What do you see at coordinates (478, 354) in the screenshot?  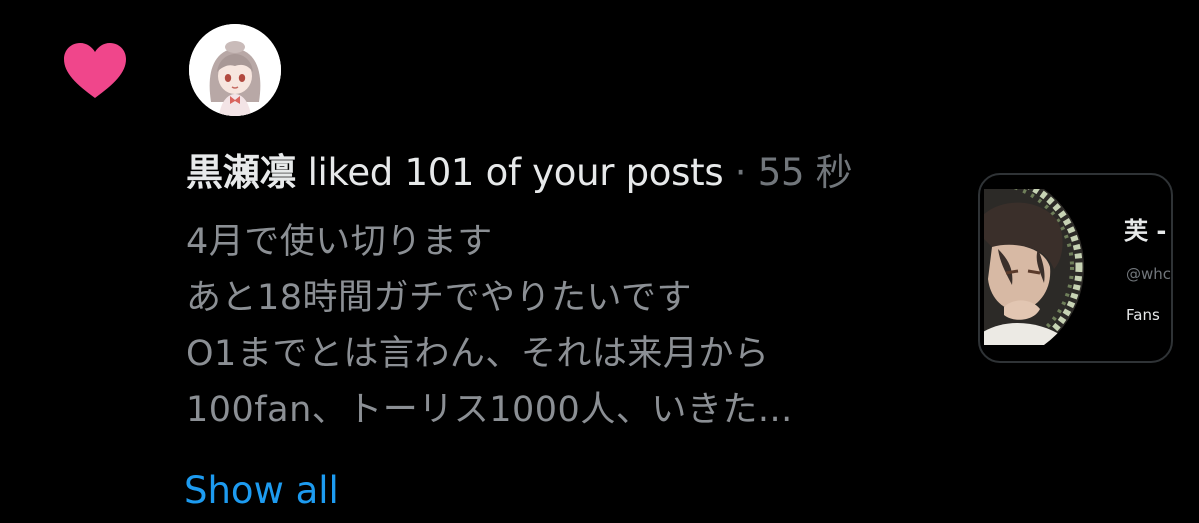 I see `post-line: O1までとは言わん、それは来月から` at bounding box center [478, 354].